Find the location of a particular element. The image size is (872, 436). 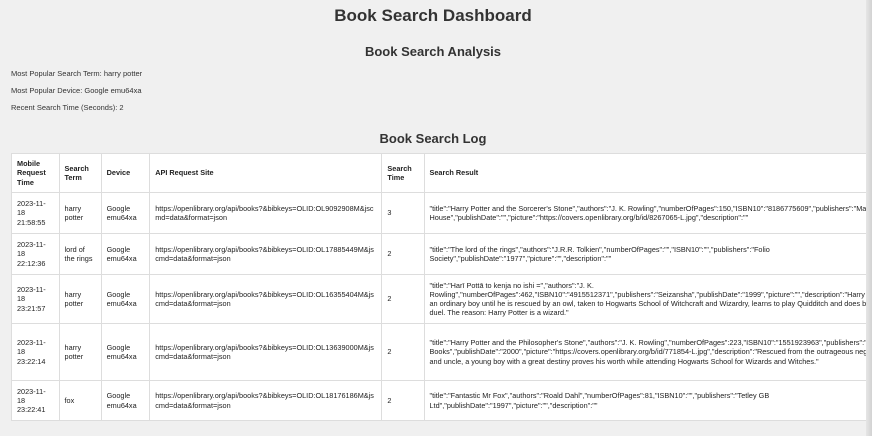

cell-request-time: 2023-11-18 23:22:14 is located at coordinates (35, 352).